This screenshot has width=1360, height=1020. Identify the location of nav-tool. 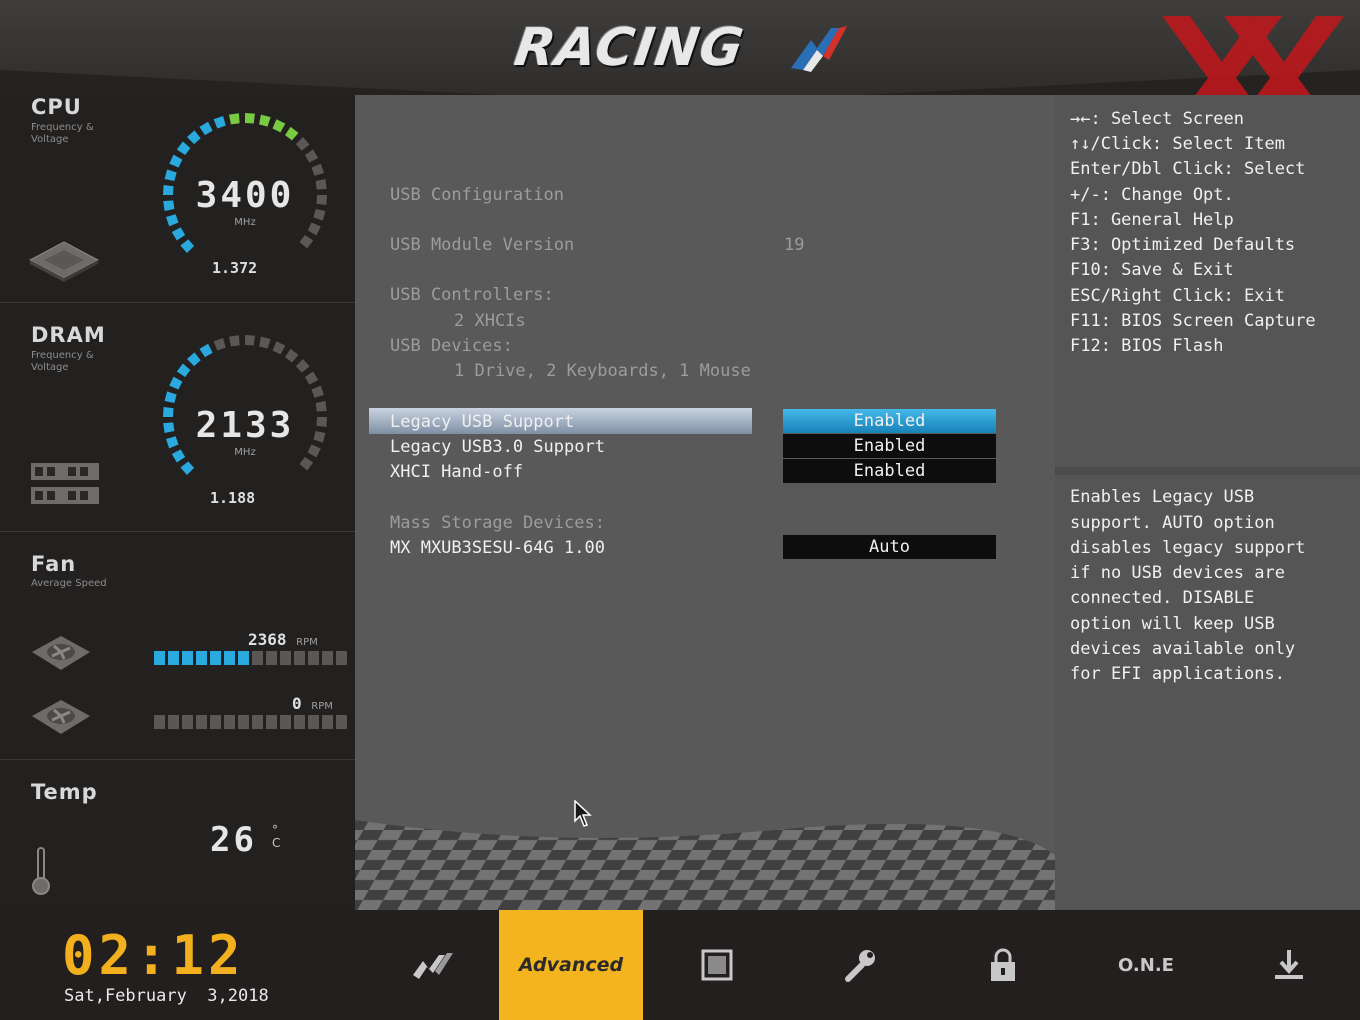
(717, 965).